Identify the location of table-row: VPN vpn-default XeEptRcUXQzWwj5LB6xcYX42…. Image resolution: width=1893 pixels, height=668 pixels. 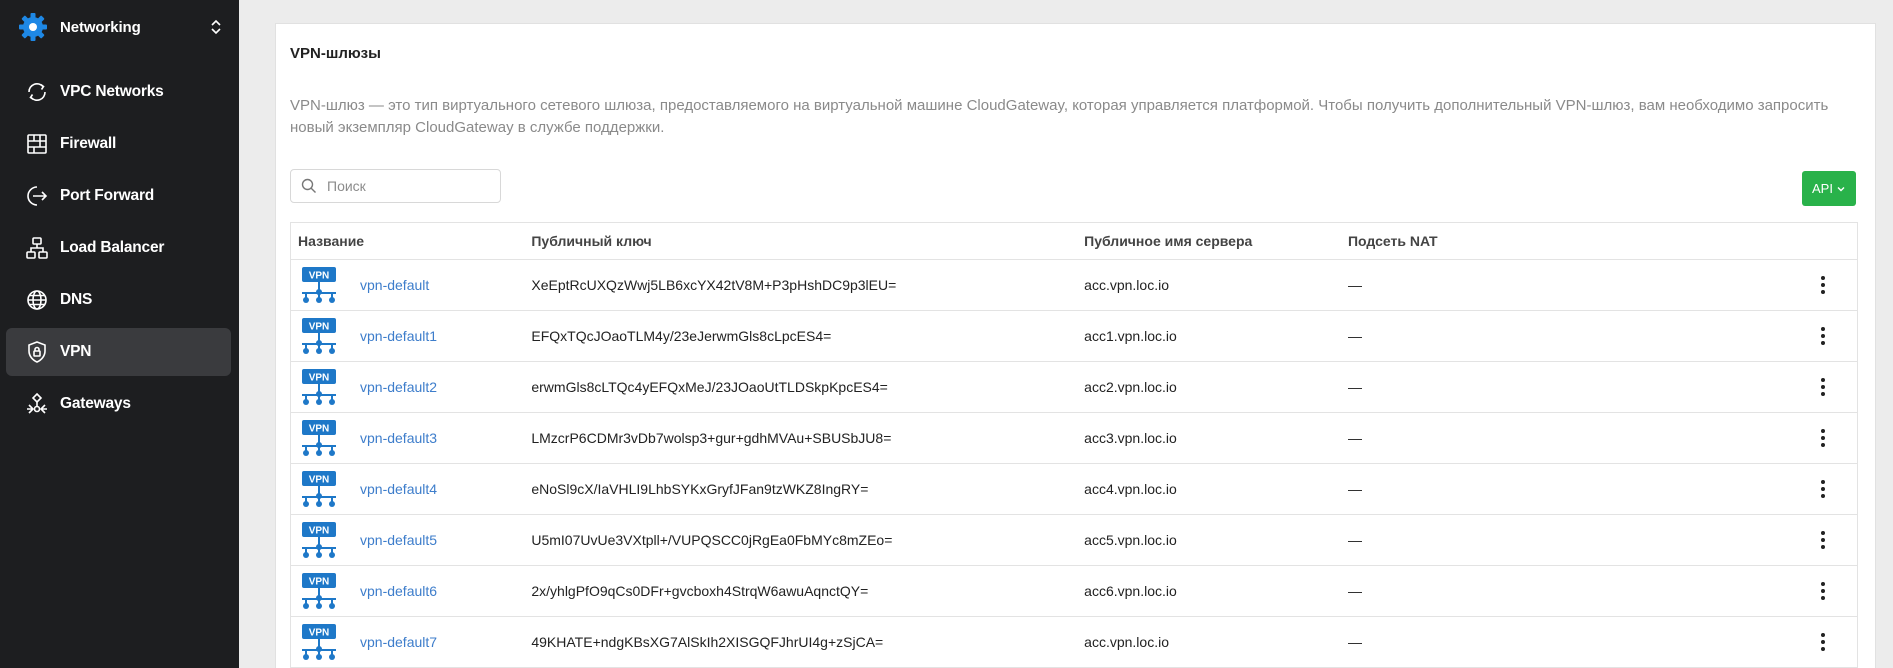
(1074, 285).